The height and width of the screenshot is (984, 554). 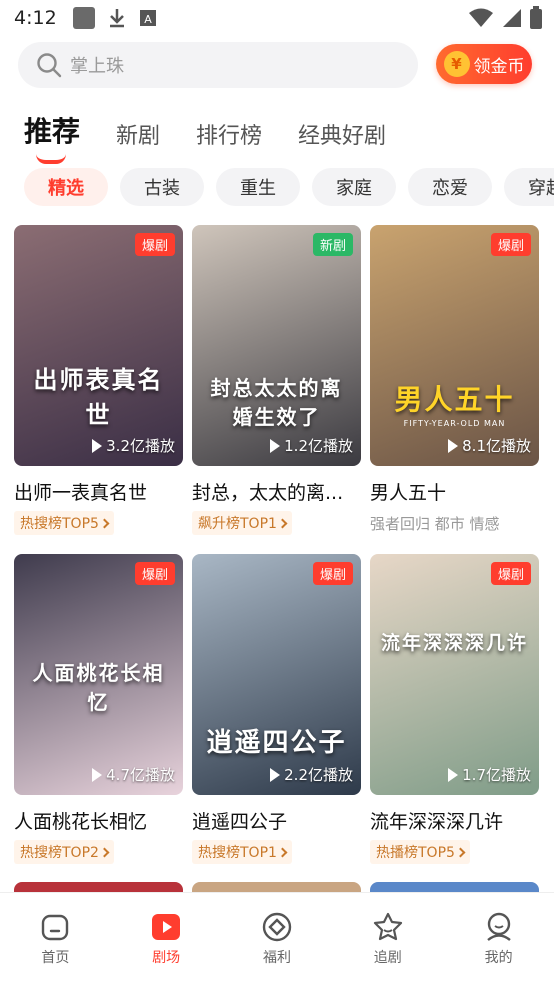 What do you see at coordinates (98, 491) in the screenshot?
I see `drama-title: 出师一表真名世` at bounding box center [98, 491].